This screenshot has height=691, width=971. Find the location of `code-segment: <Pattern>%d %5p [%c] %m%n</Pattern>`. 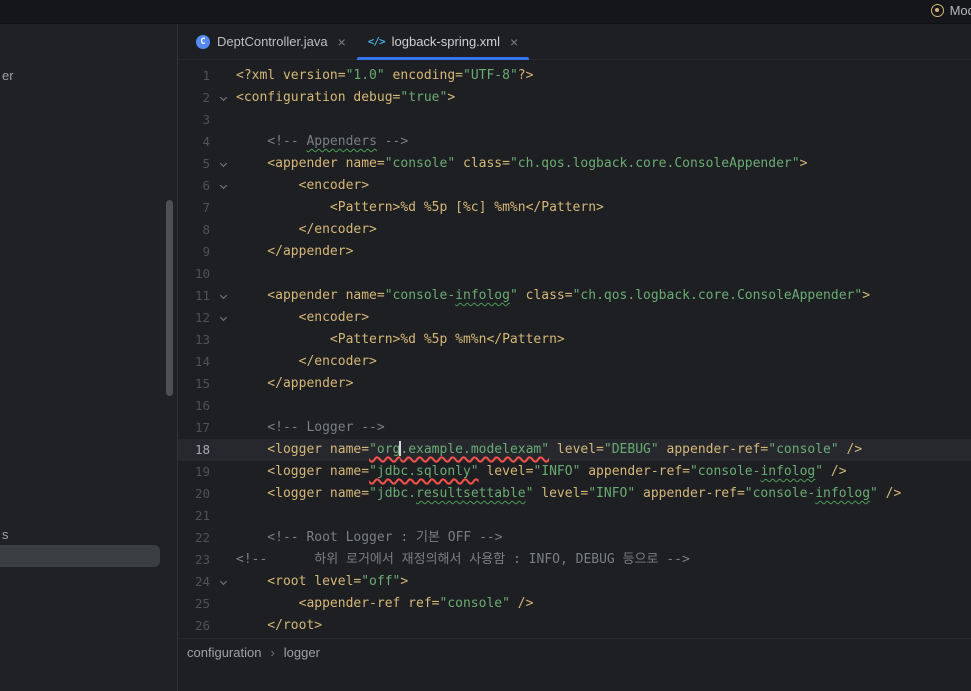

code-segment: <Pattern>%d %5p [%c] %m%n</Pattern> is located at coordinates (420, 207).